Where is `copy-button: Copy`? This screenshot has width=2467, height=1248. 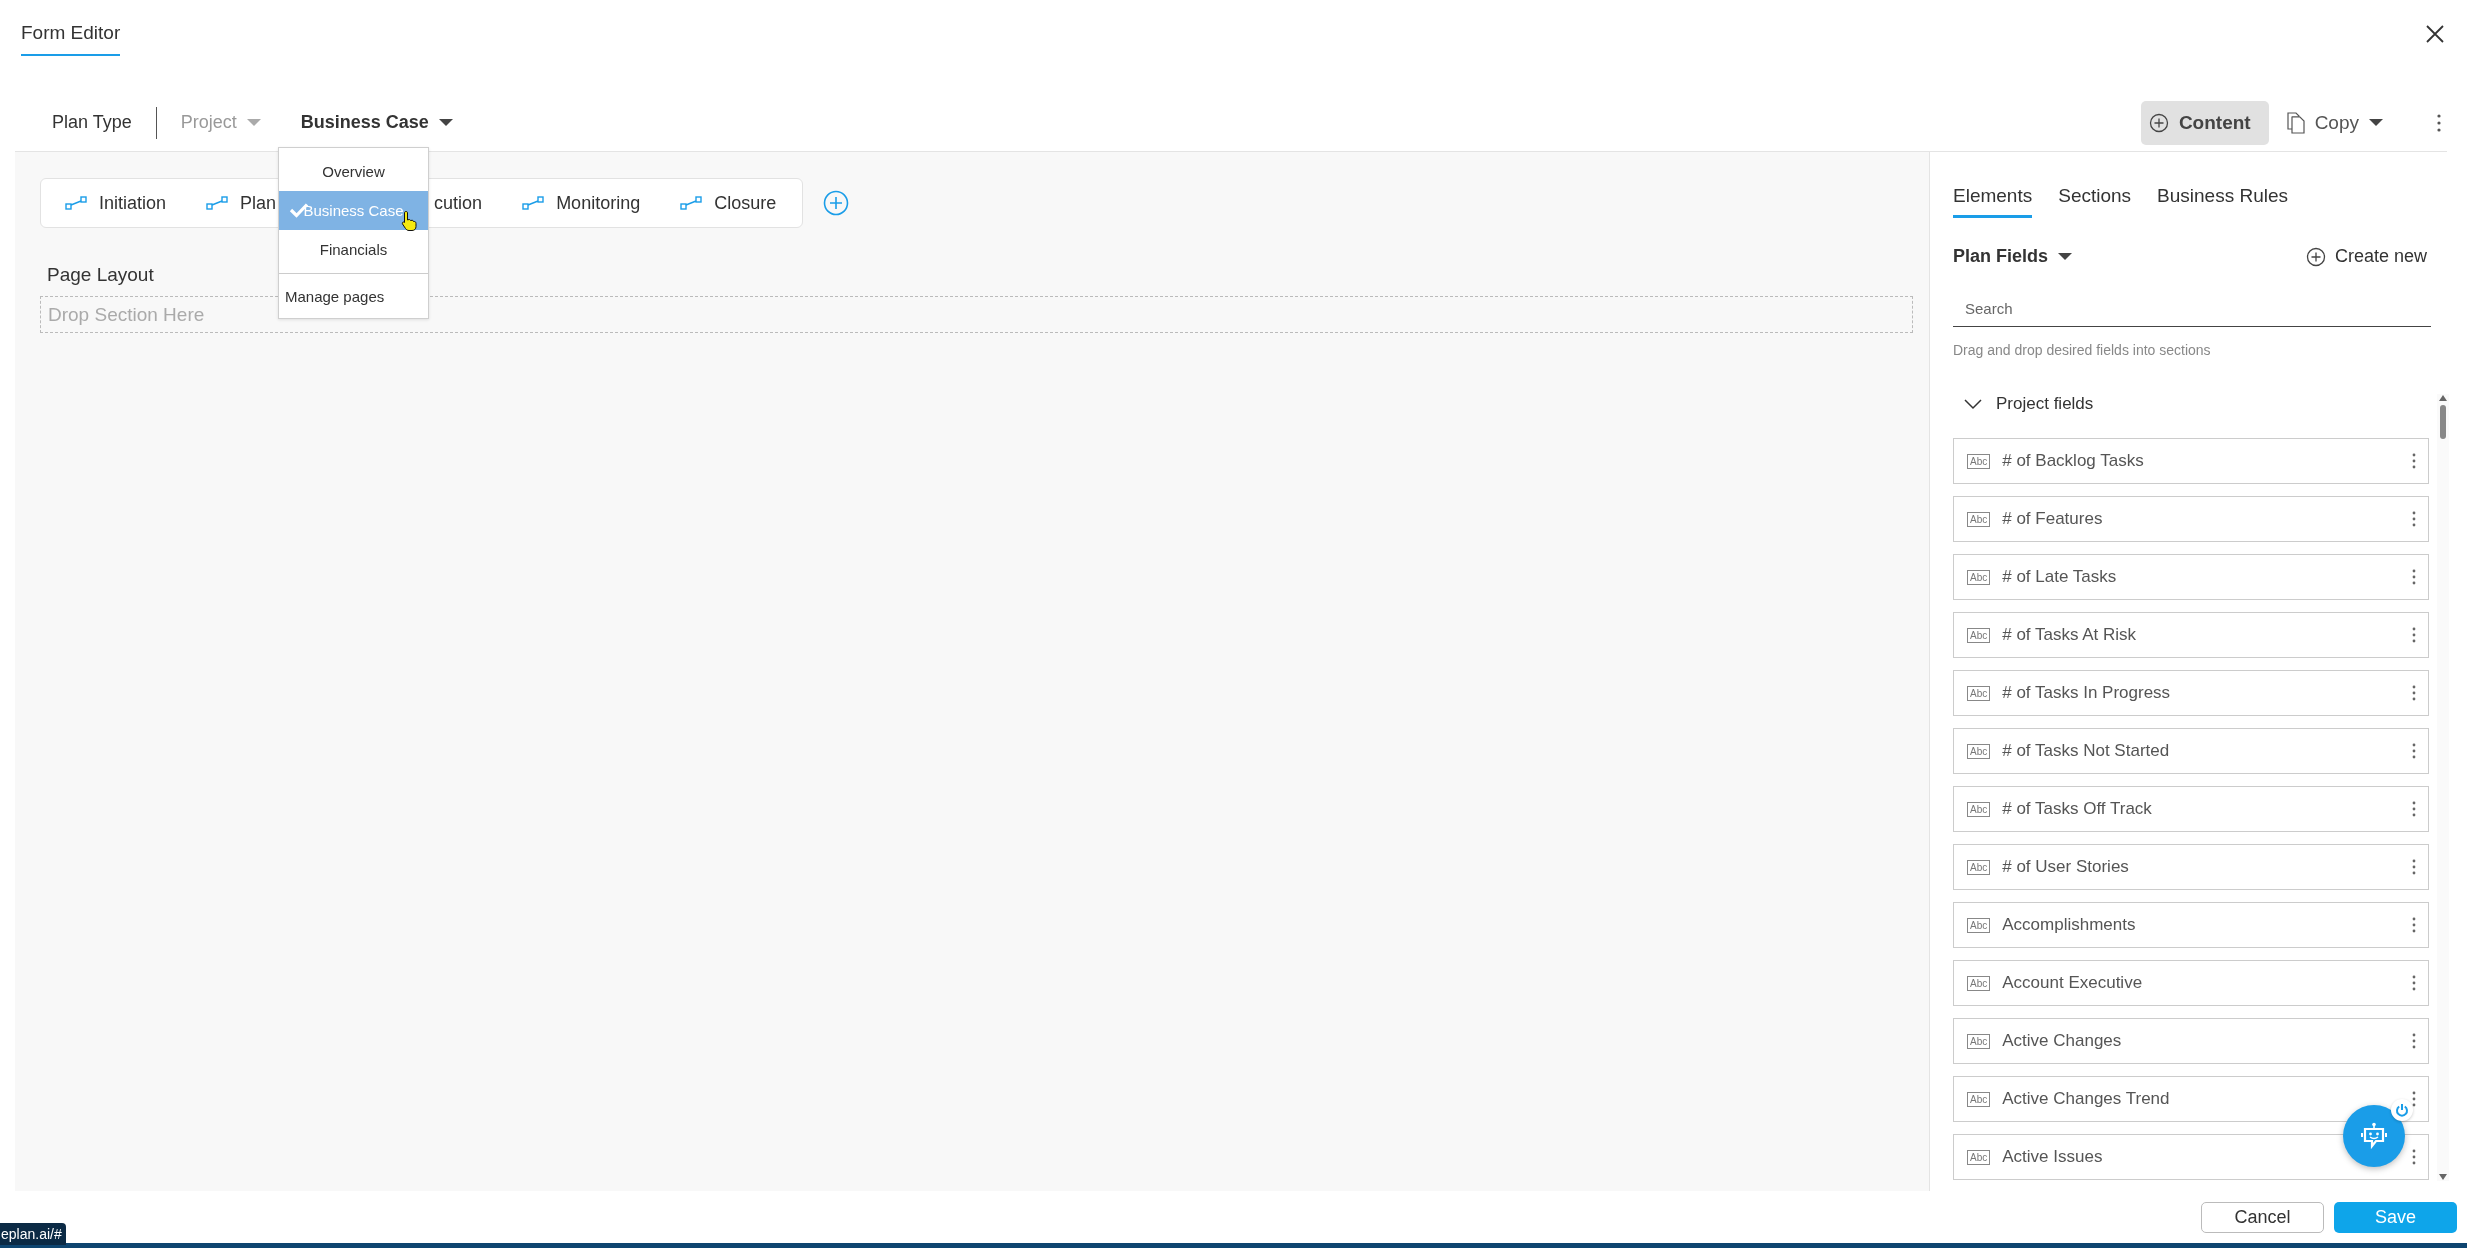
copy-button: Copy is located at coordinates (2334, 122).